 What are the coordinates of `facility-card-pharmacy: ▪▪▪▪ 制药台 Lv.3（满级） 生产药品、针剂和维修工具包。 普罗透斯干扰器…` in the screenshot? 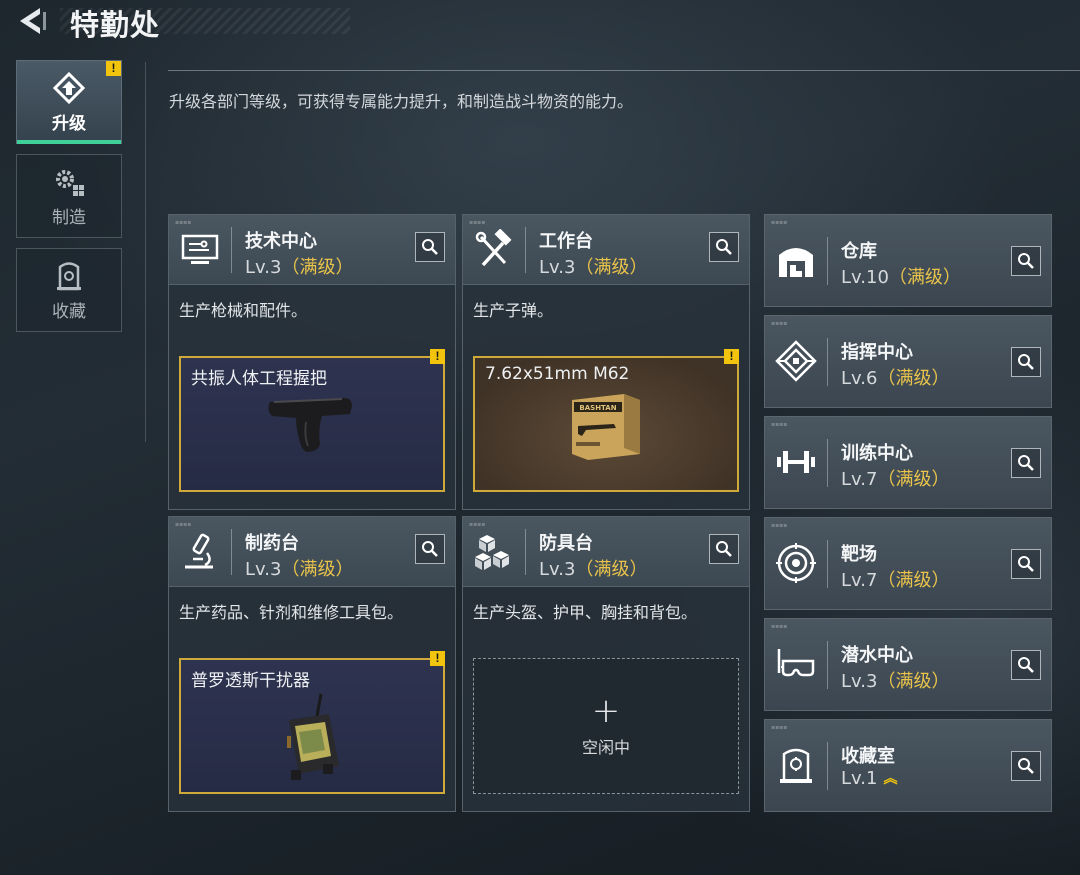 It's located at (312, 664).